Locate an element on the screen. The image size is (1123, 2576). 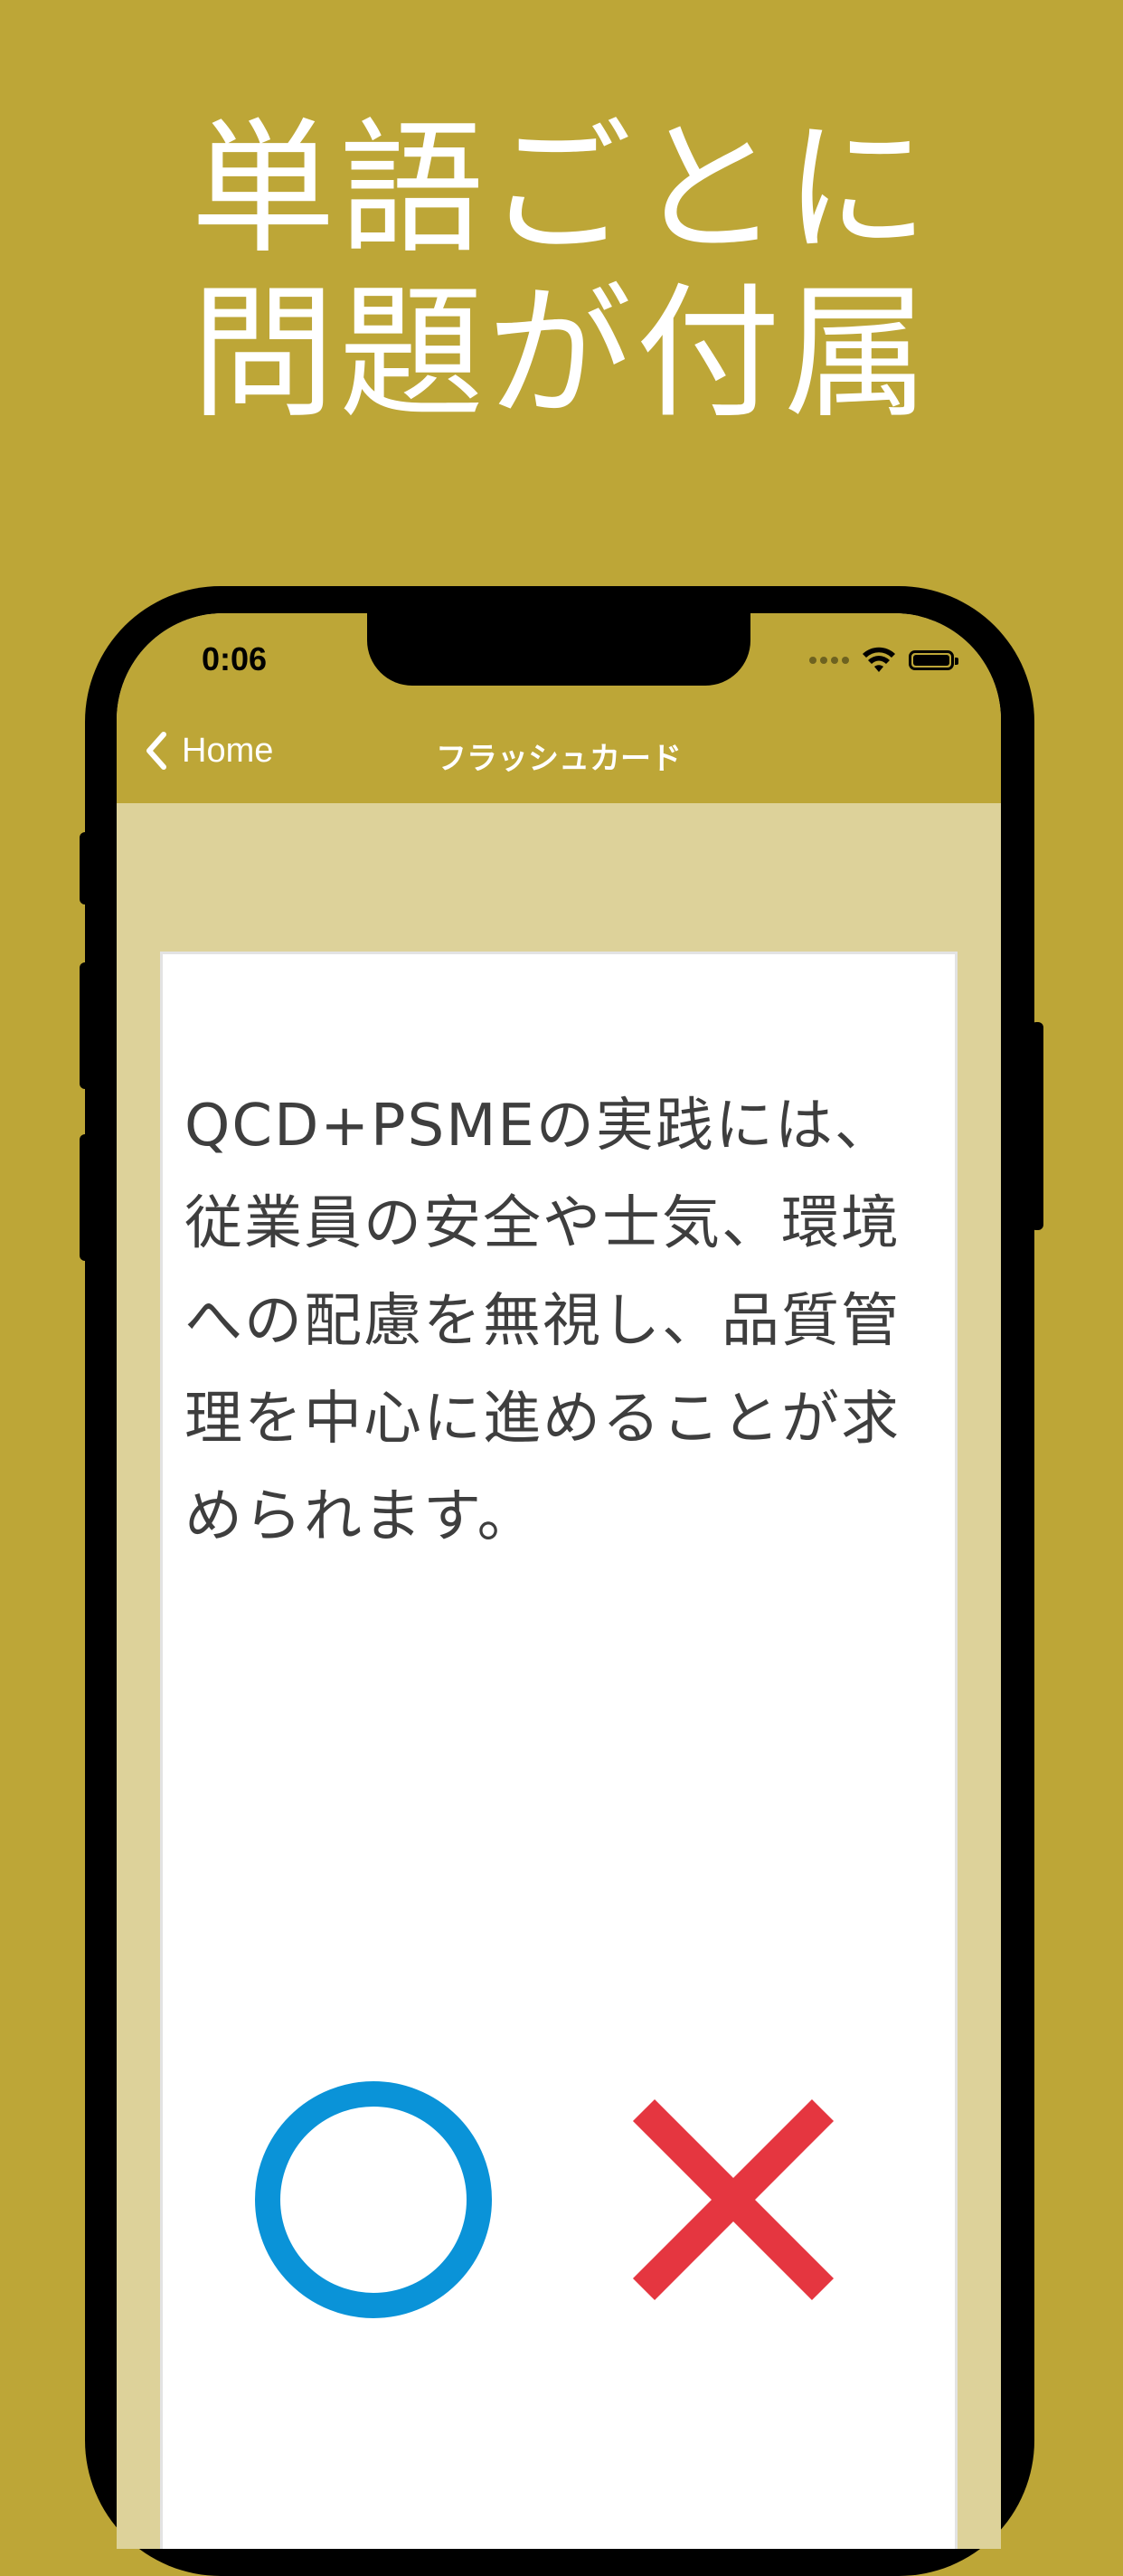
wifi-icon is located at coordinates (879, 659).